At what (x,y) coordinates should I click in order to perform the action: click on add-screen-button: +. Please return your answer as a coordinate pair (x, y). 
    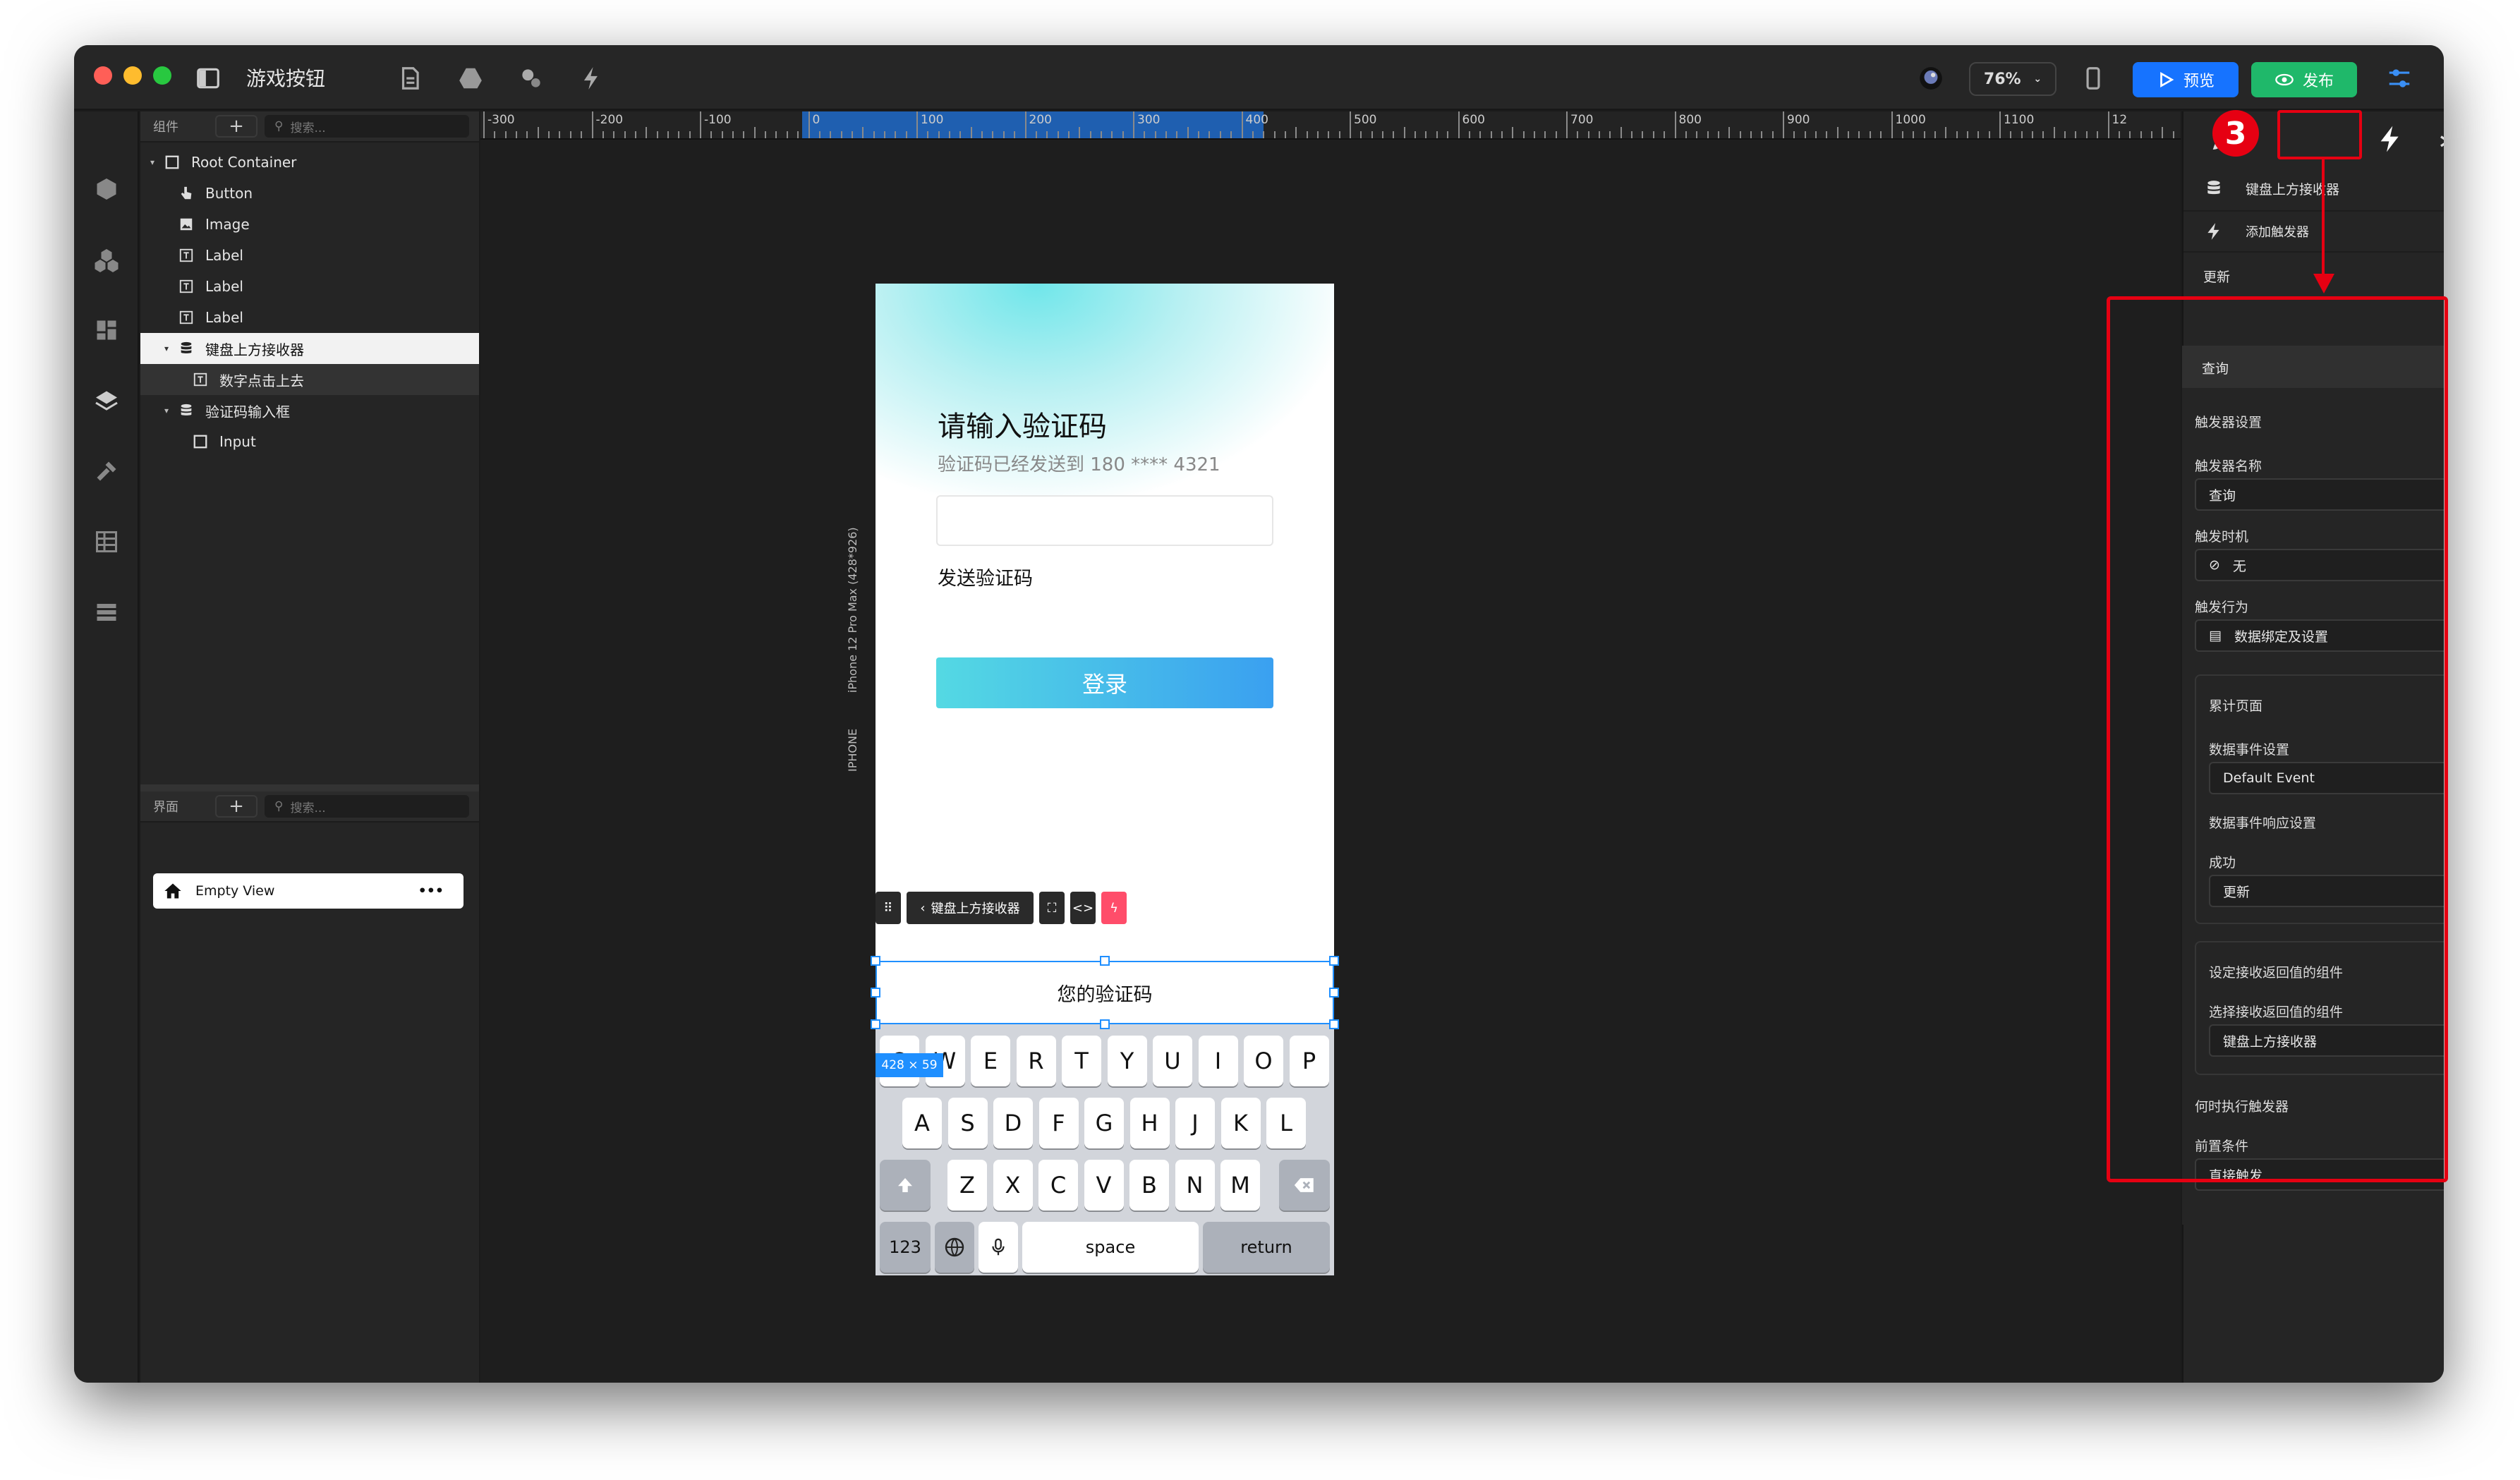
    Looking at the image, I should click on (237, 806).